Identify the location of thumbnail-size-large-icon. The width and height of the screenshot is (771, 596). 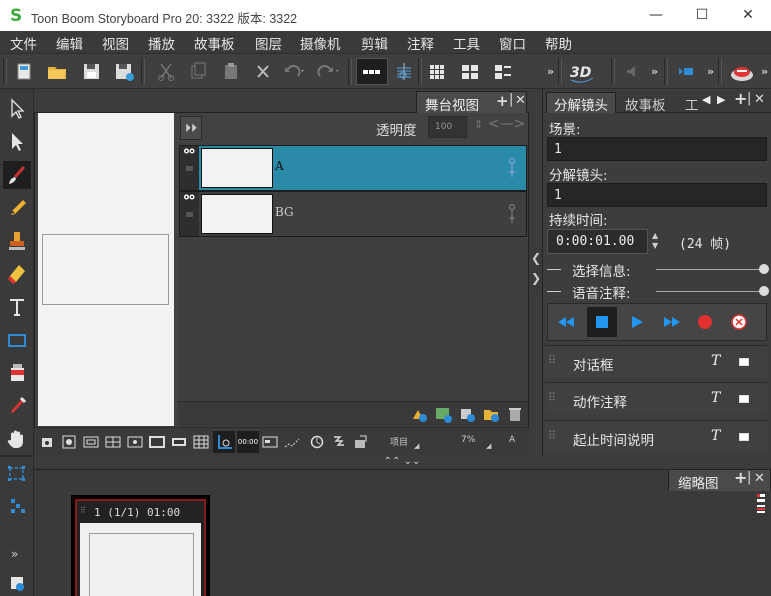
(761, 498).